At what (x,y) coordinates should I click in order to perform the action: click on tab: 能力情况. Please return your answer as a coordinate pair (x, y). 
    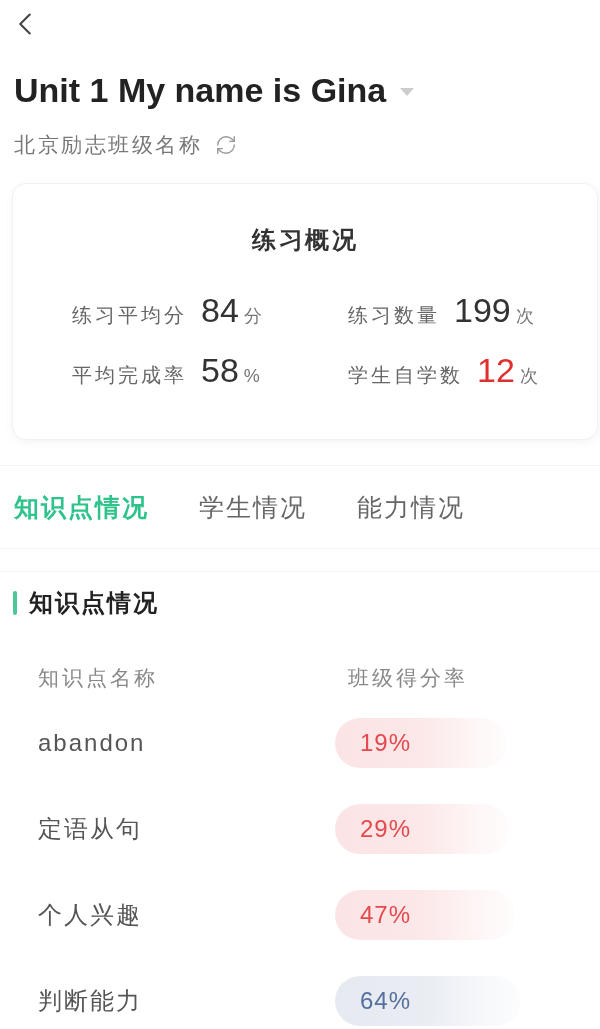
    Looking at the image, I should click on (411, 507).